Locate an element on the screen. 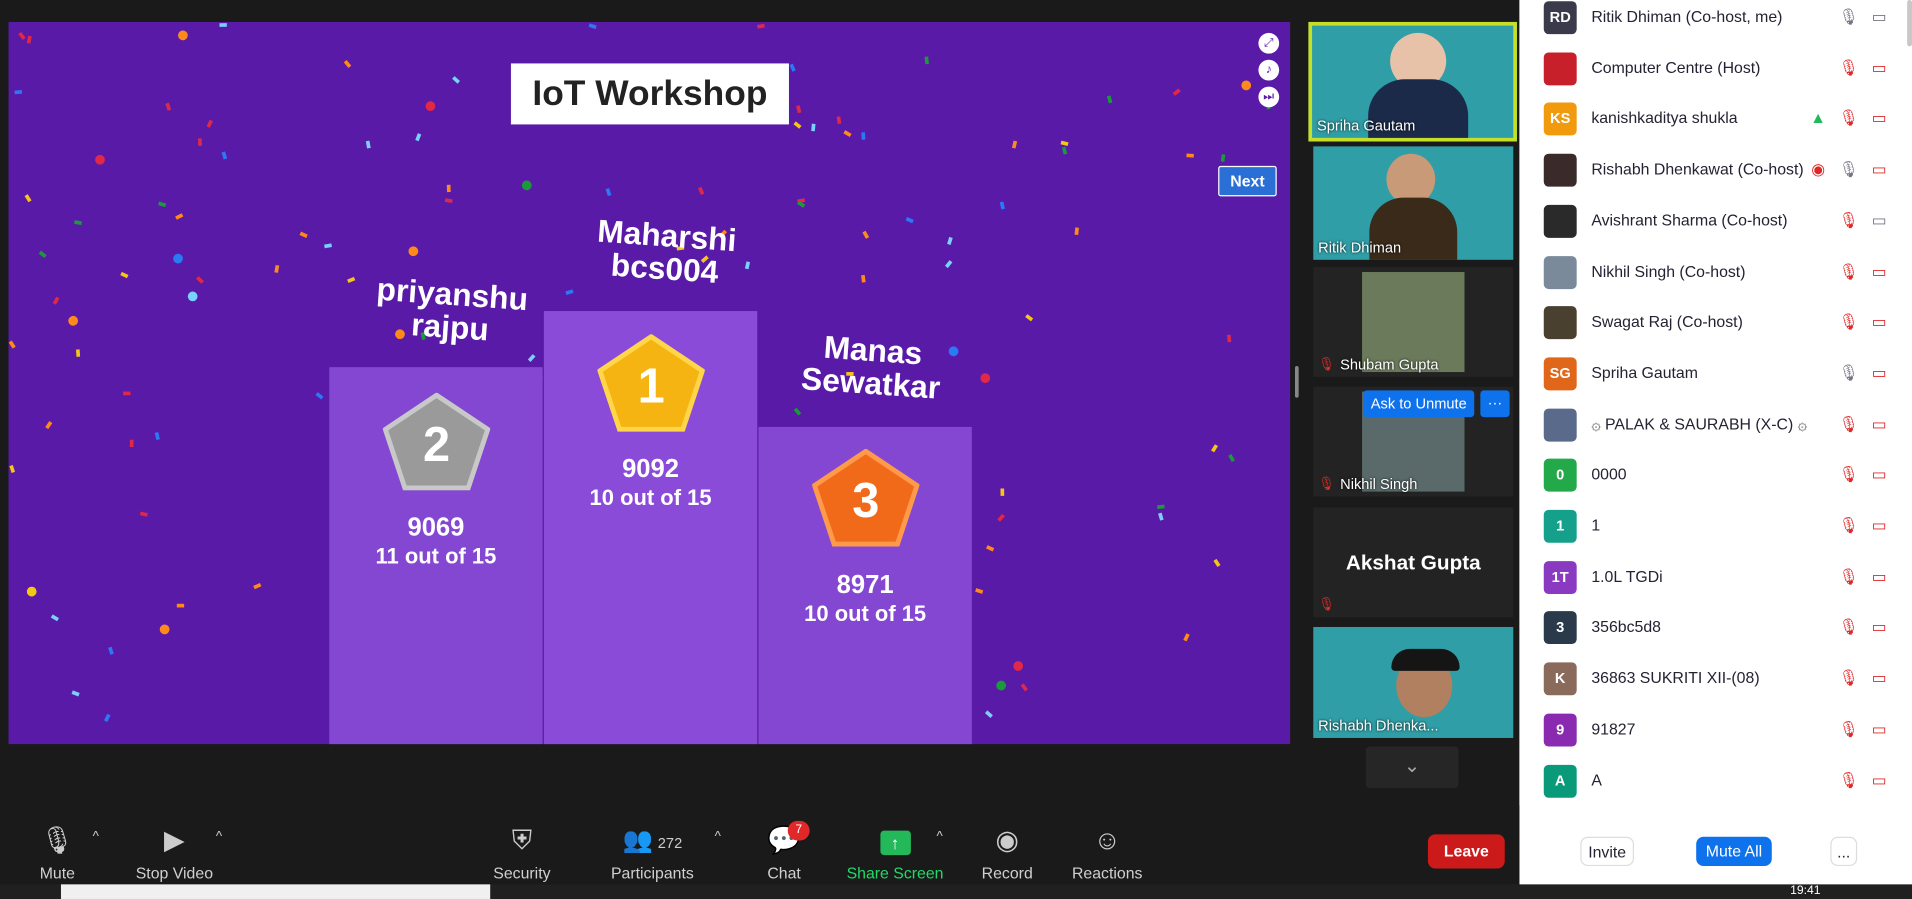  leave-button: Leave is located at coordinates (1466, 851).